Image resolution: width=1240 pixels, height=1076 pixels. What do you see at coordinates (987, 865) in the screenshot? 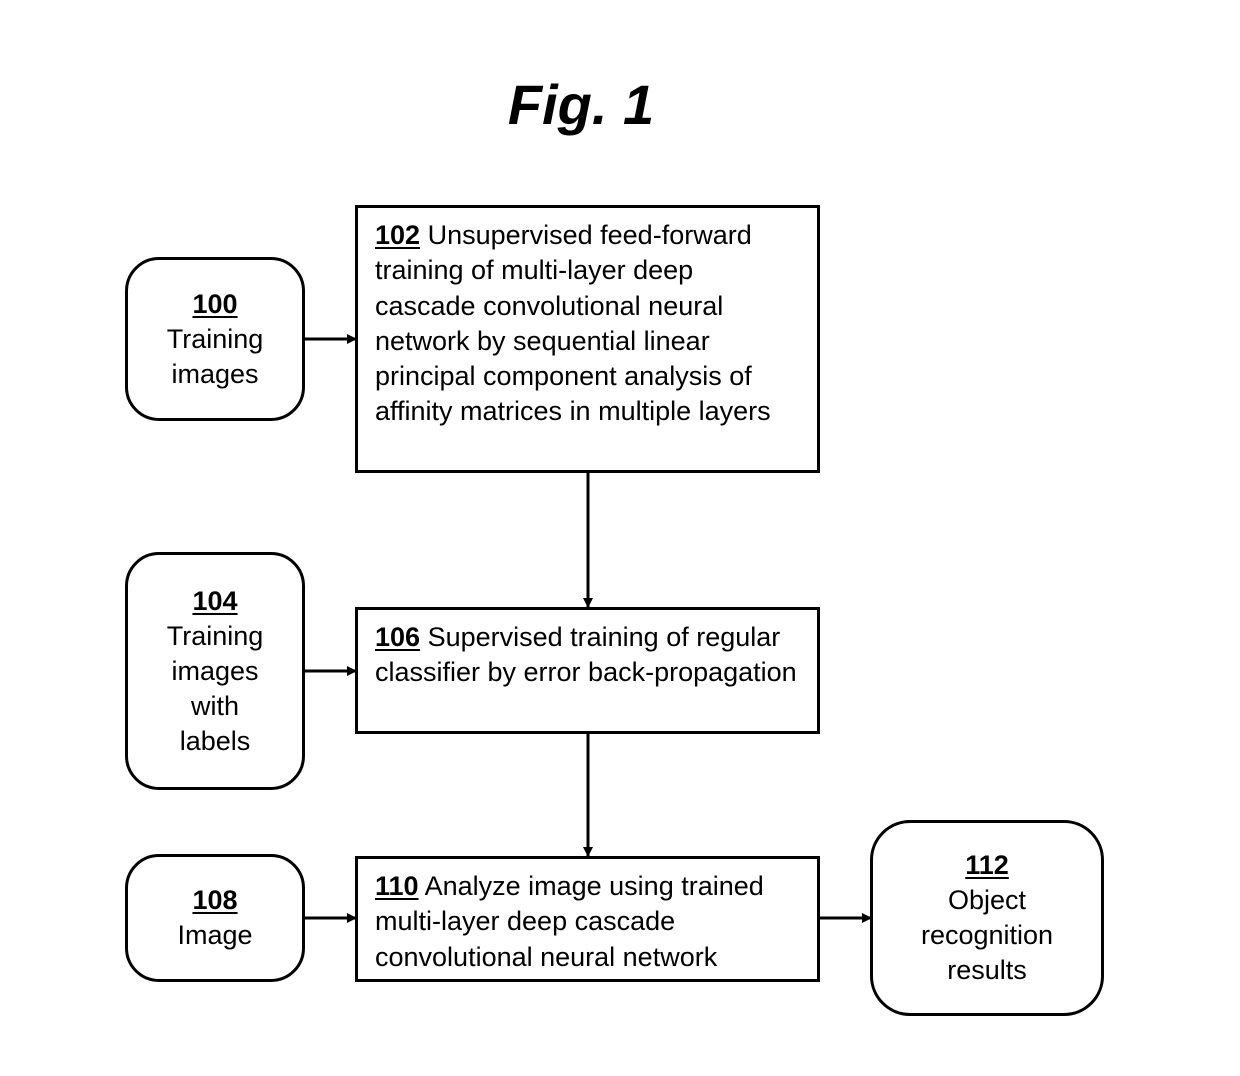
I see `node-number: 112` at bounding box center [987, 865].